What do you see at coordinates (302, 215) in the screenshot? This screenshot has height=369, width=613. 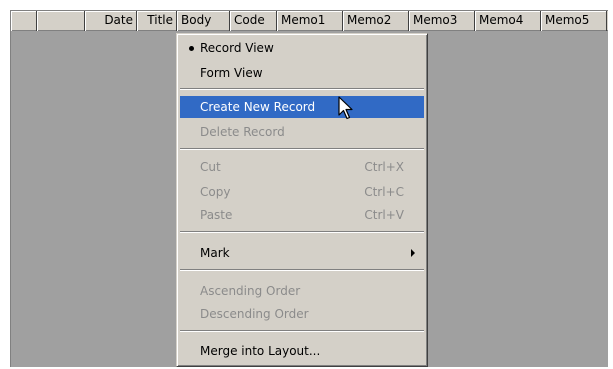 I see `menu-item-paste: Paste Ctrl+V` at bounding box center [302, 215].